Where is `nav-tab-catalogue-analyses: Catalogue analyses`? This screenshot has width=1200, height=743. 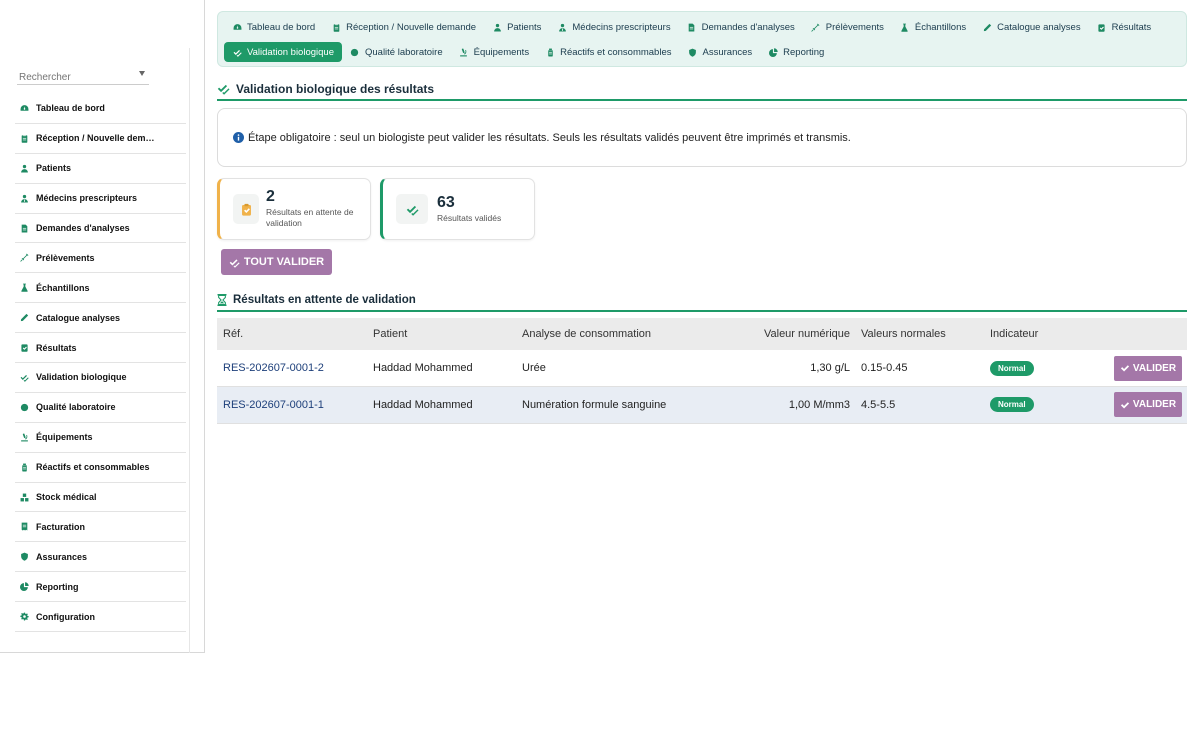 nav-tab-catalogue-analyses: Catalogue analyses is located at coordinates (1031, 27).